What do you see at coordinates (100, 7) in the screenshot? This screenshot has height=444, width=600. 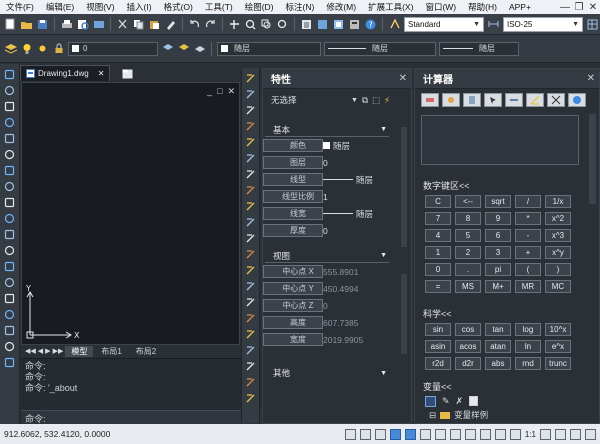 I see `menu-item: 视图(V)` at bounding box center [100, 7].